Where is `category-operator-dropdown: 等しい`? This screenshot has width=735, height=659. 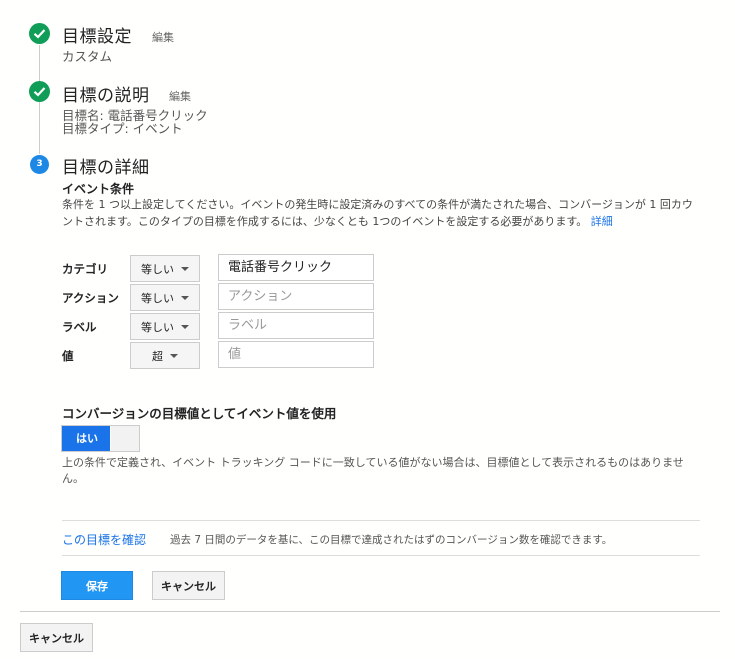 category-operator-dropdown: 等しい is located at coordinates (165, 268).